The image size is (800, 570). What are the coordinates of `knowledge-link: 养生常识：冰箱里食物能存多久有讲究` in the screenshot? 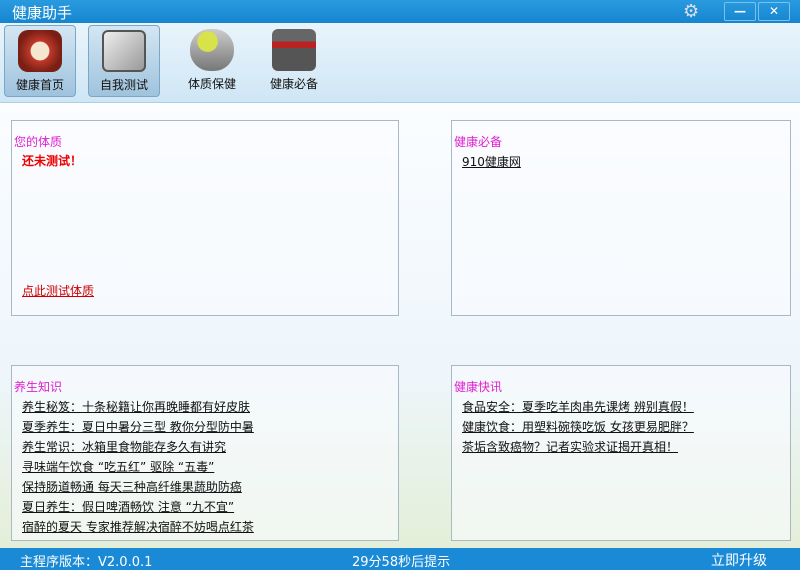 It's located at (138, 447).